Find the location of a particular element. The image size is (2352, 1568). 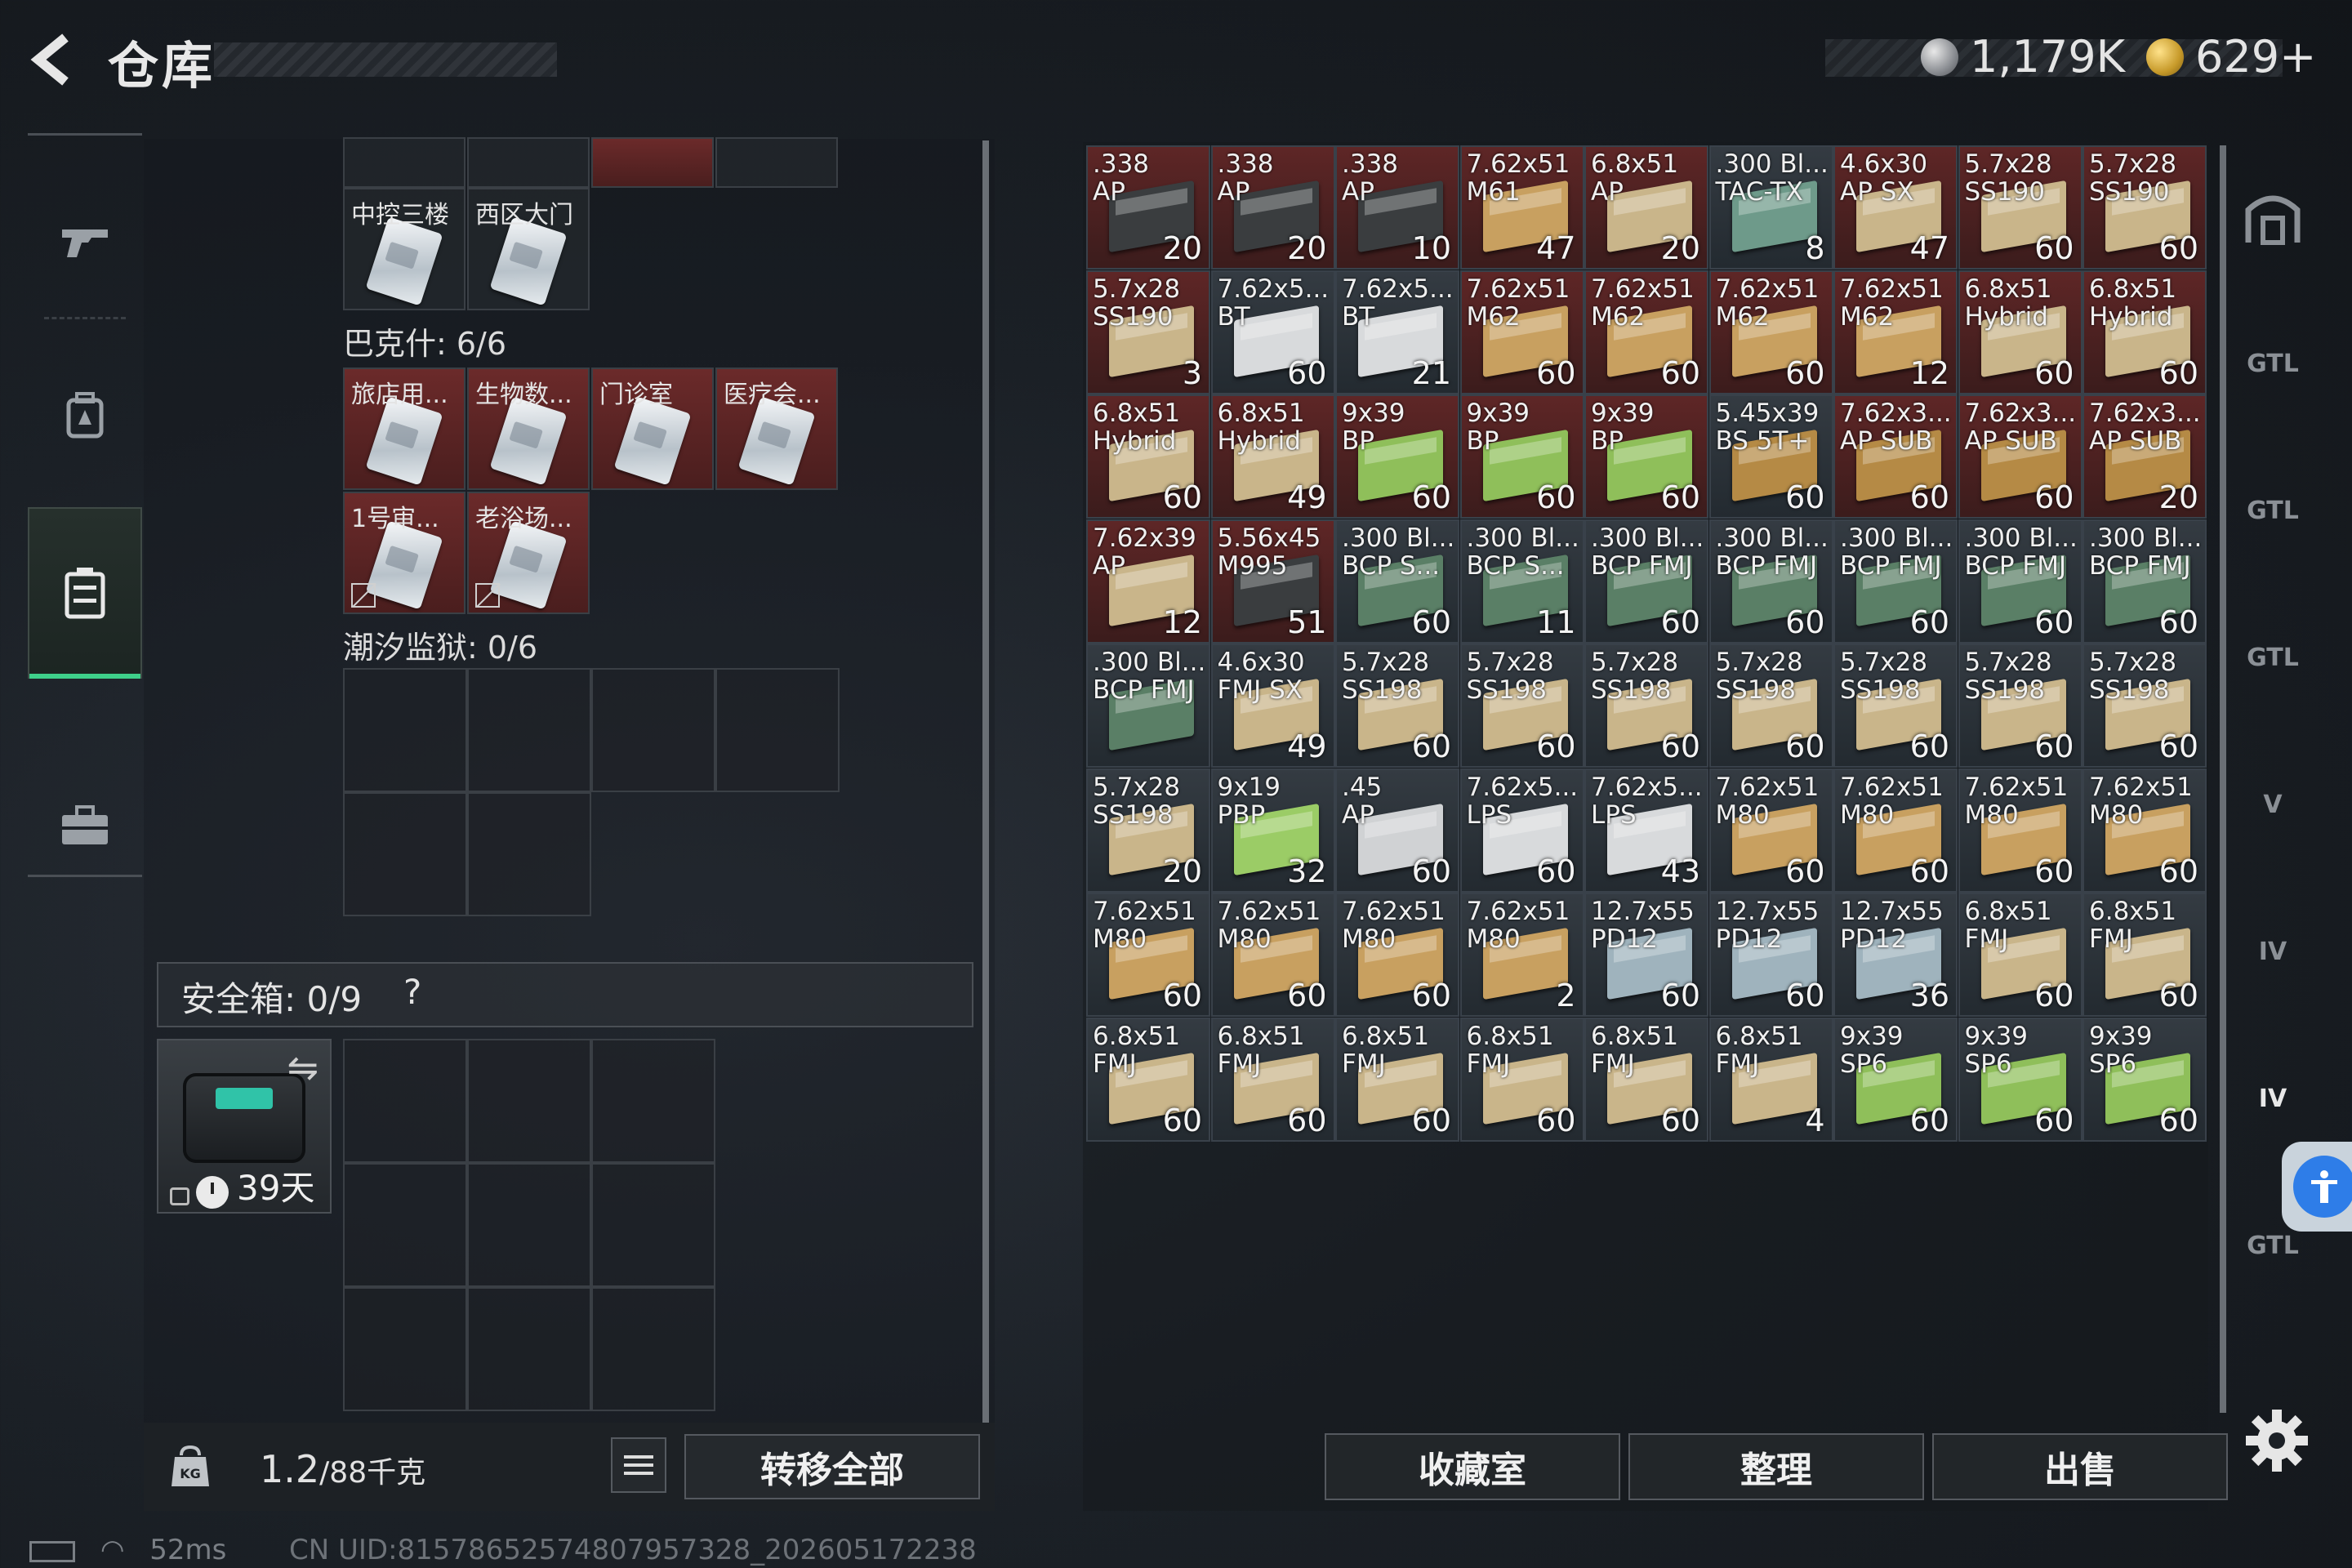

ammo-item: 7.62x3... AP SUB 20 is located at coordinates (2144, 456).